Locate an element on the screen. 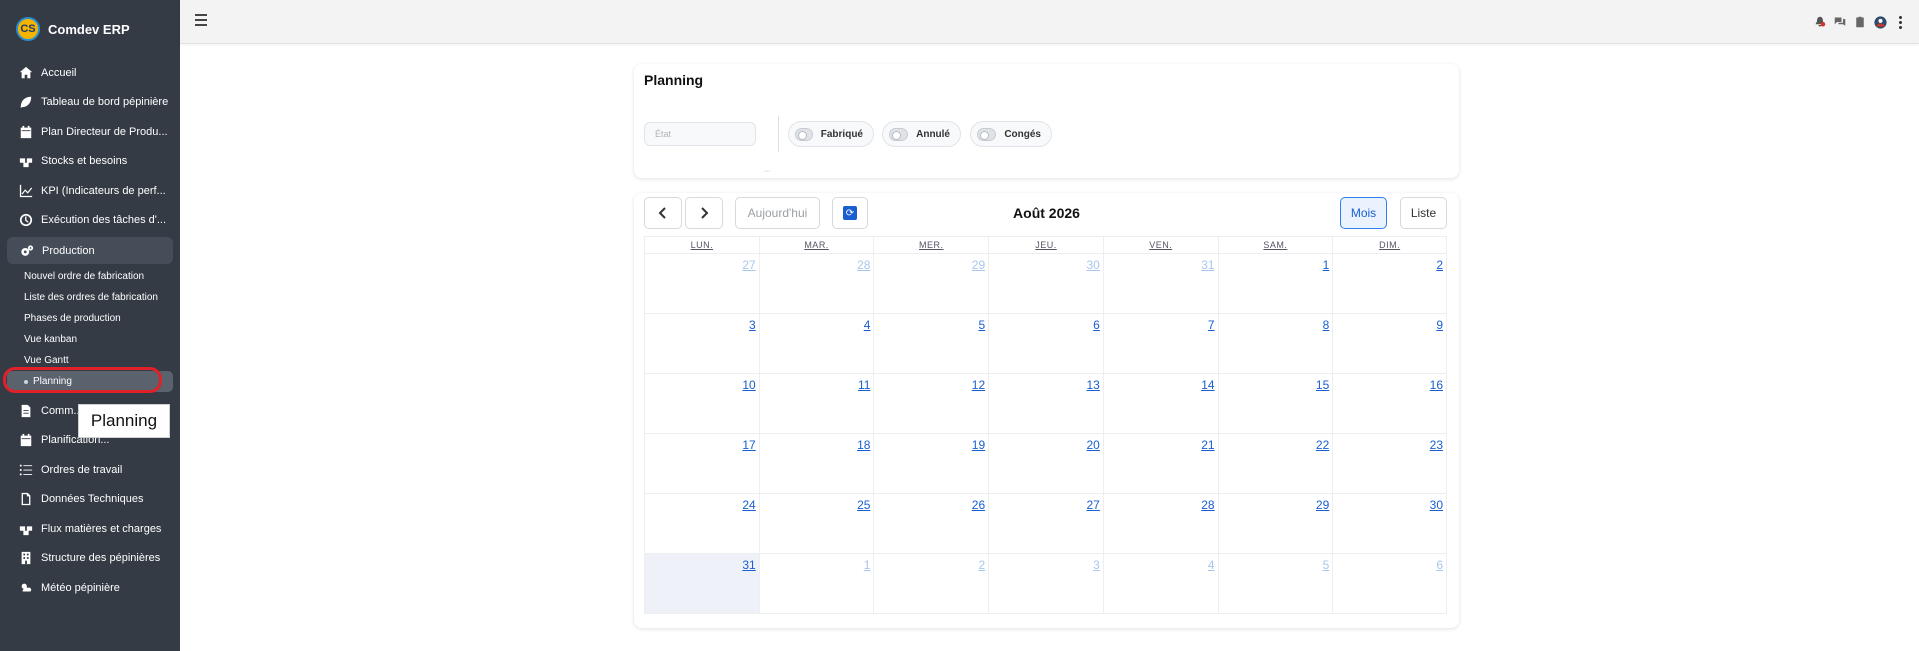 Image resolution: width=1919 pixels, height=651 pixels. sidebar-item-structure: Structure des pépinières is located at coordinates (90, 559).